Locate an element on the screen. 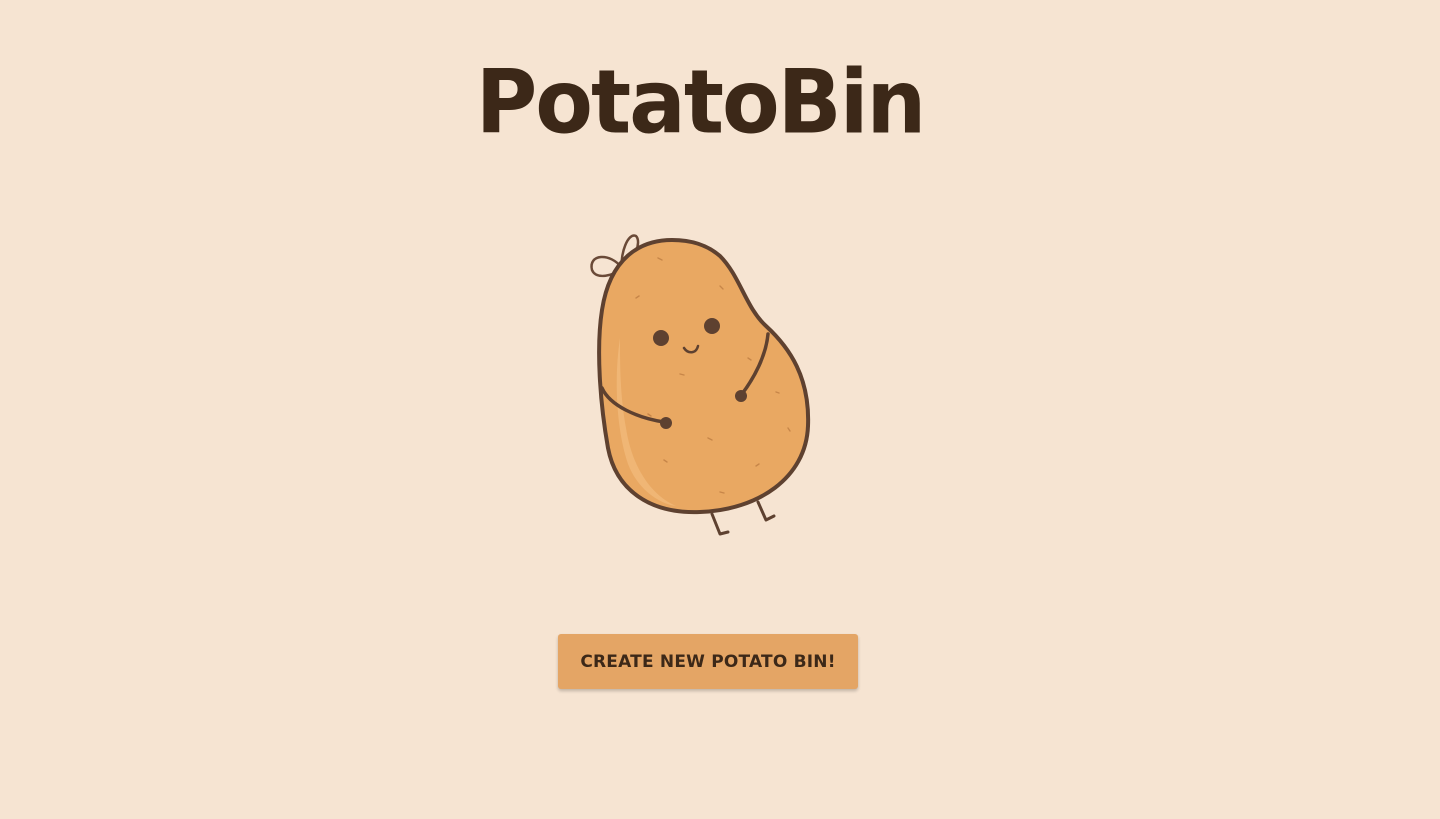  potato-mascot-icon is located at coordinates (700, 385).